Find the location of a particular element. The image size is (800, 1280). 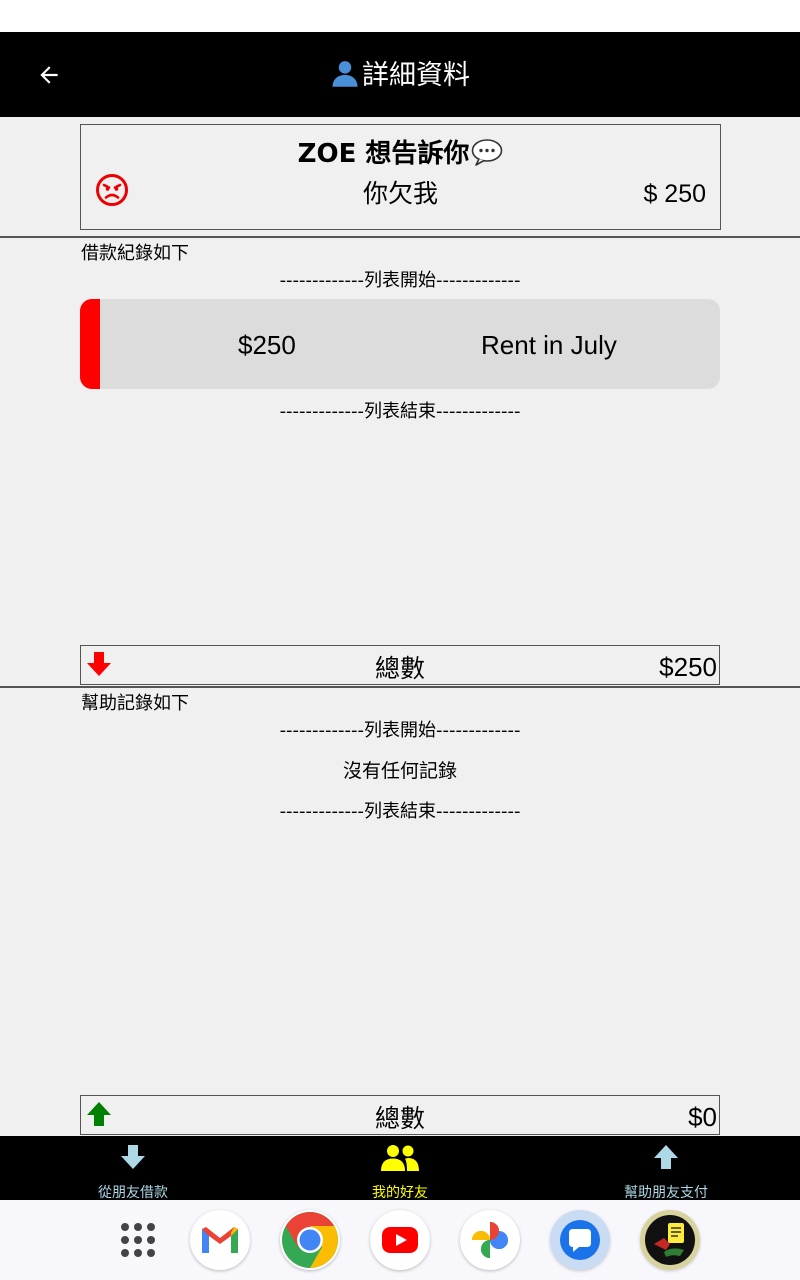

borrow-list-end: -------------列表結束------------- is located at coordinates (400, 411).